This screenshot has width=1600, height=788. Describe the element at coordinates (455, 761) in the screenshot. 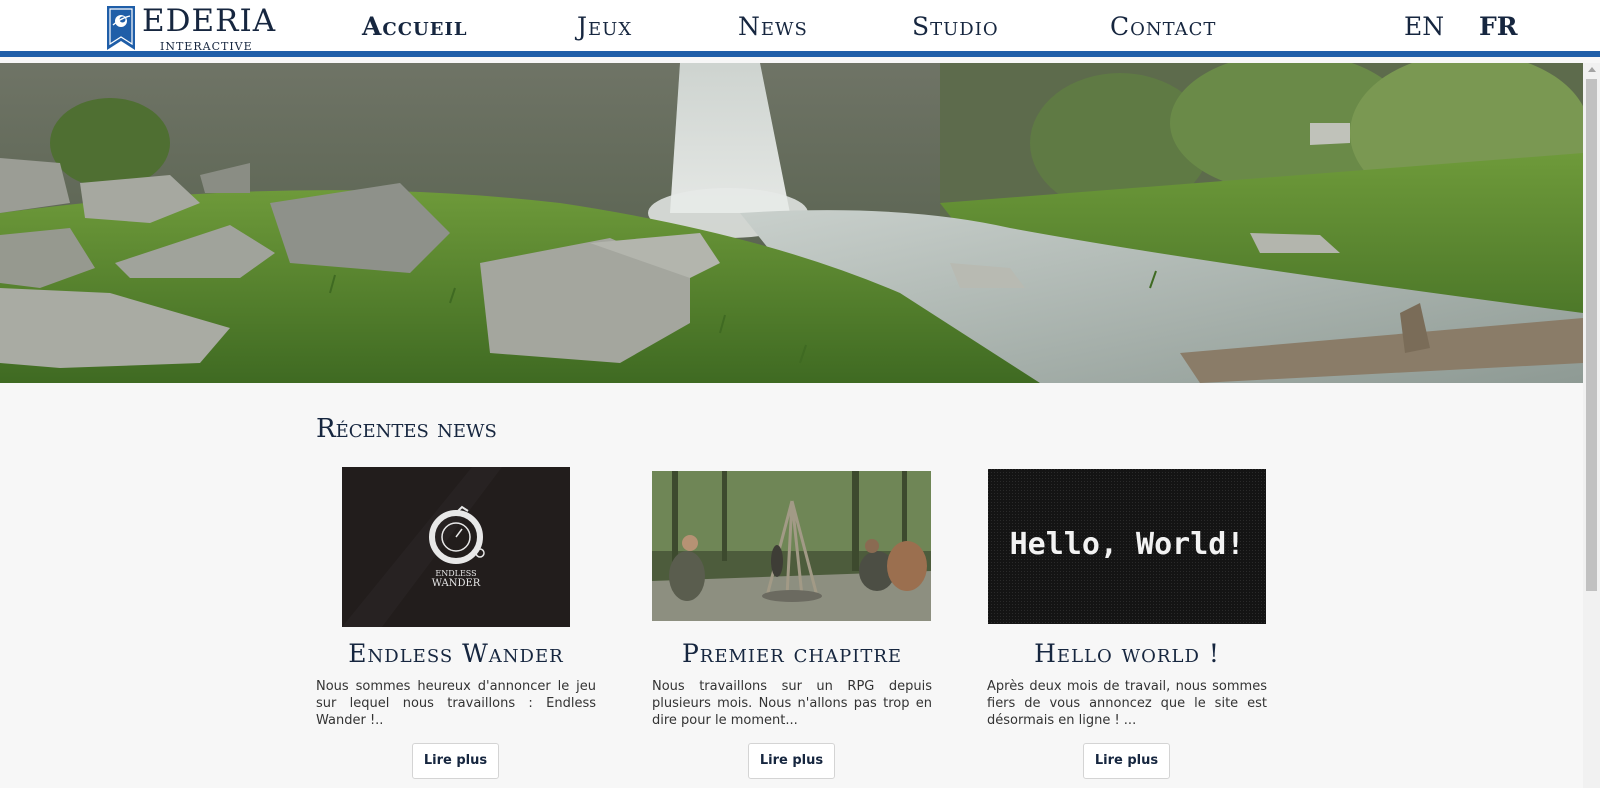

I see `read-more-button-endless-wander: Lire plus` at that location.